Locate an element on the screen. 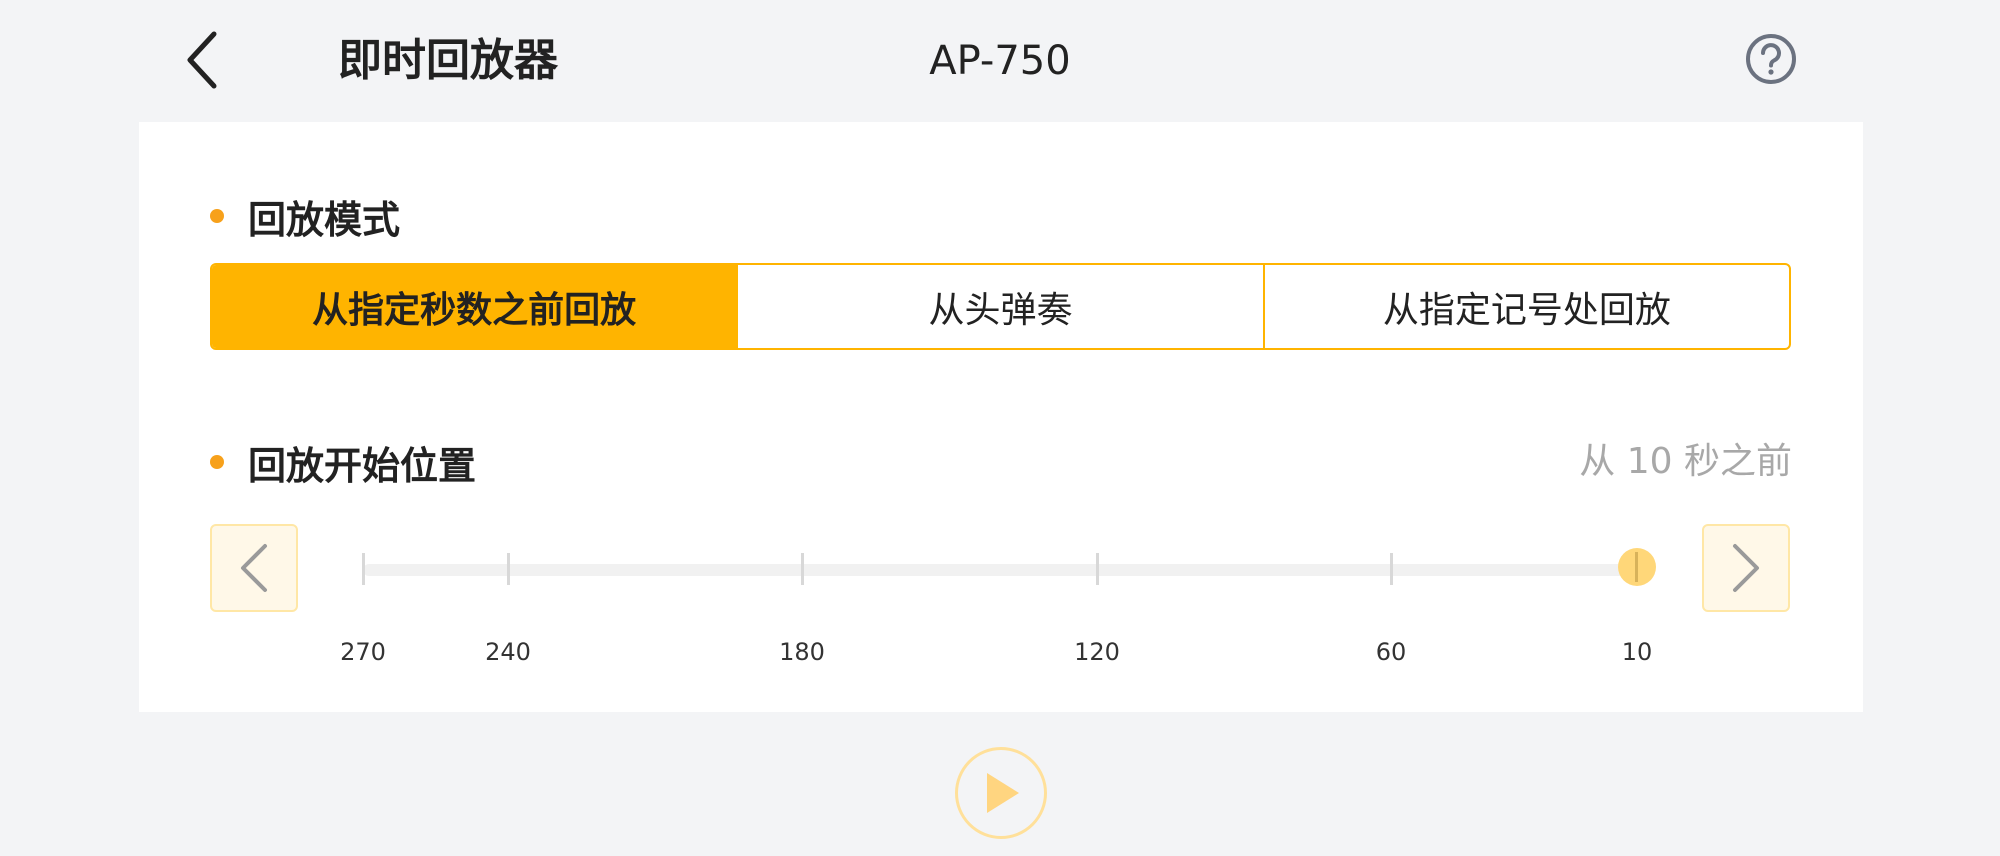  question-circle-icon is located at coordinates (1771, 59).